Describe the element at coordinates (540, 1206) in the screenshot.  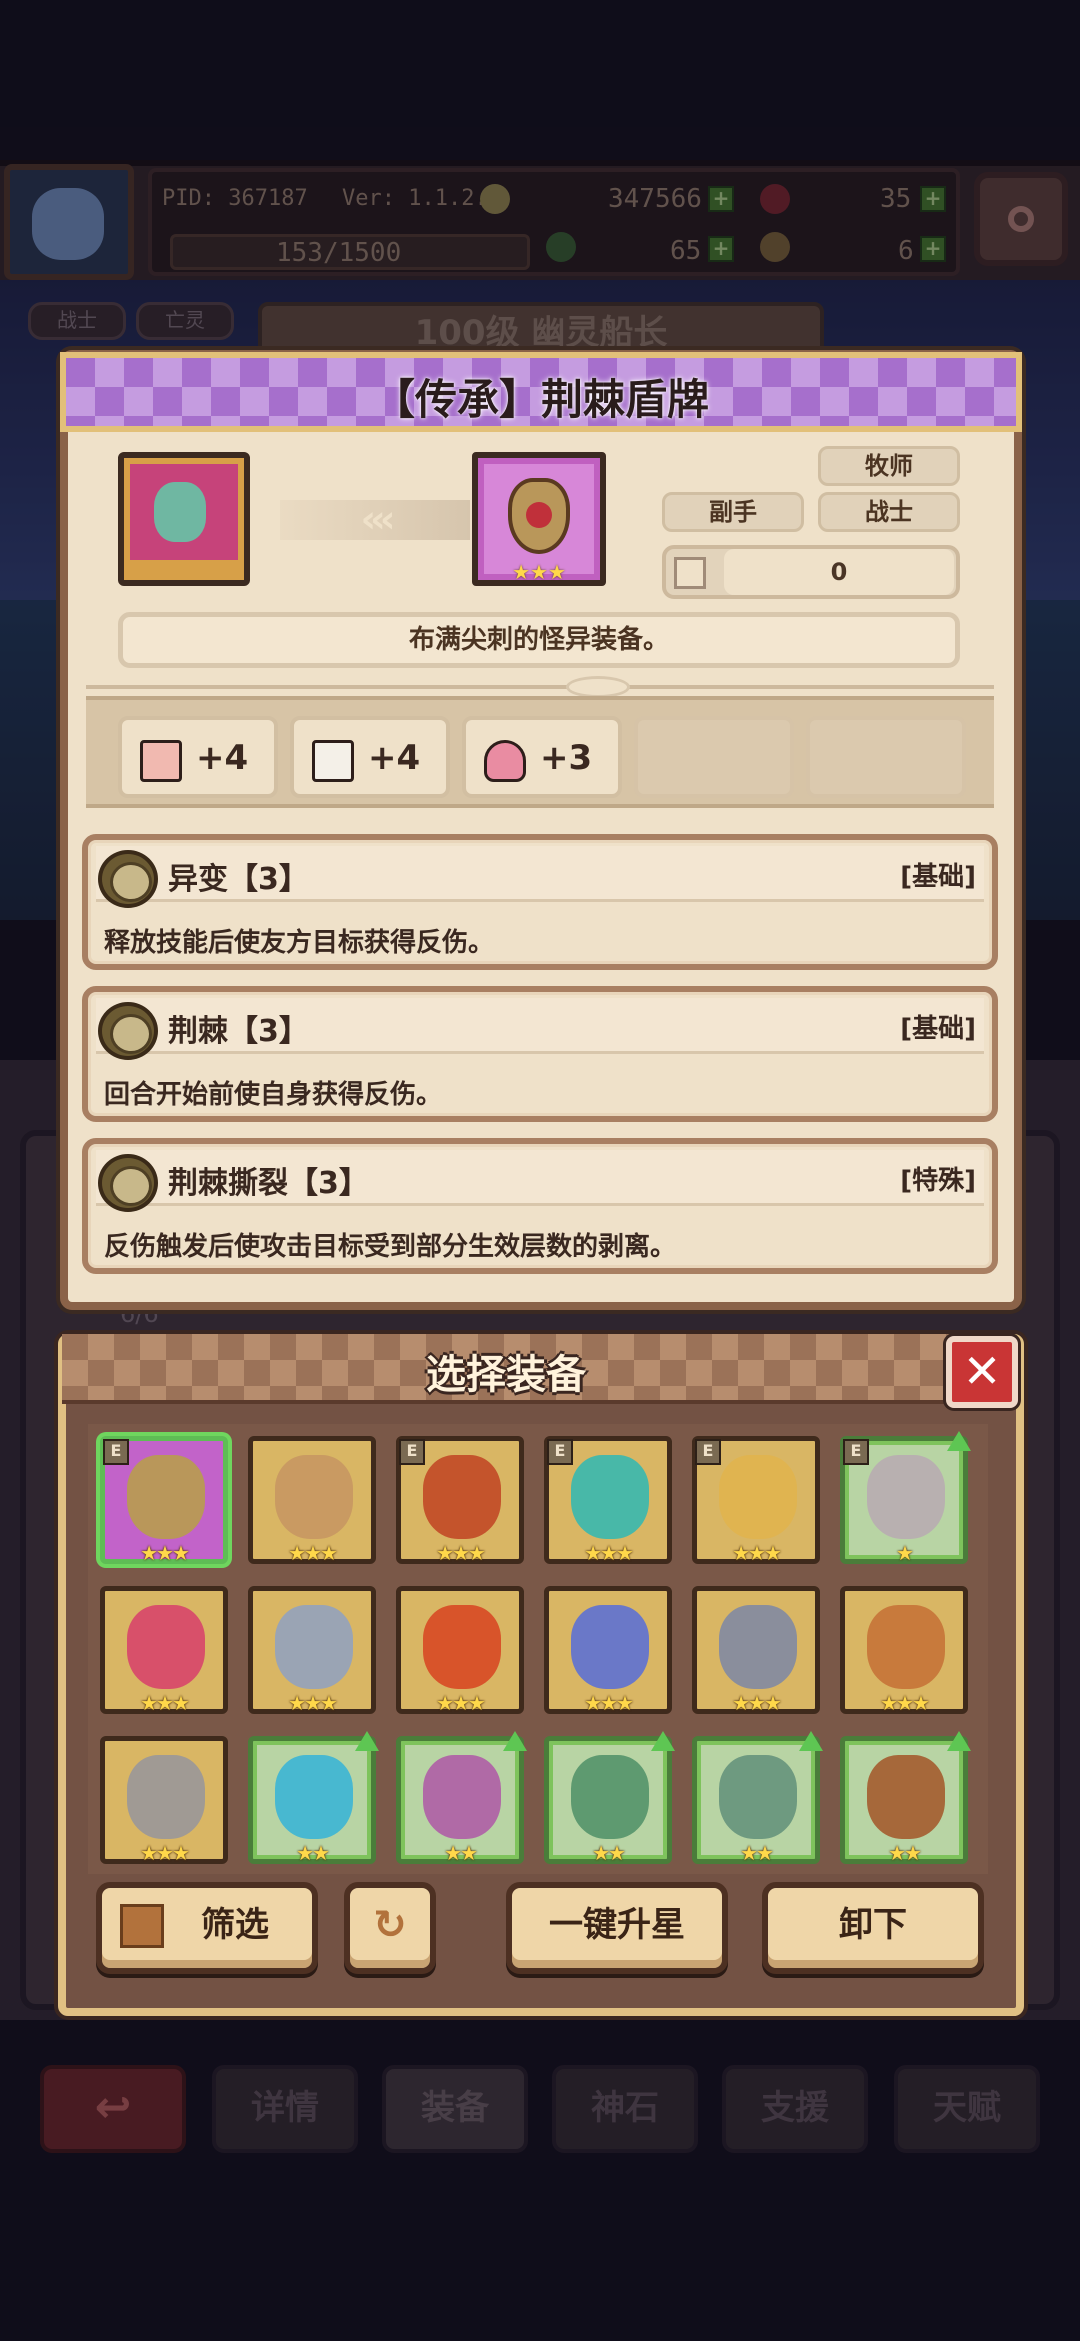
I see `trait-card-thorn-rend: 荆棘撕裂【3】 [特殊] 反伤触发后使攻击目标受到部分生效层数的剥离。` at that location.